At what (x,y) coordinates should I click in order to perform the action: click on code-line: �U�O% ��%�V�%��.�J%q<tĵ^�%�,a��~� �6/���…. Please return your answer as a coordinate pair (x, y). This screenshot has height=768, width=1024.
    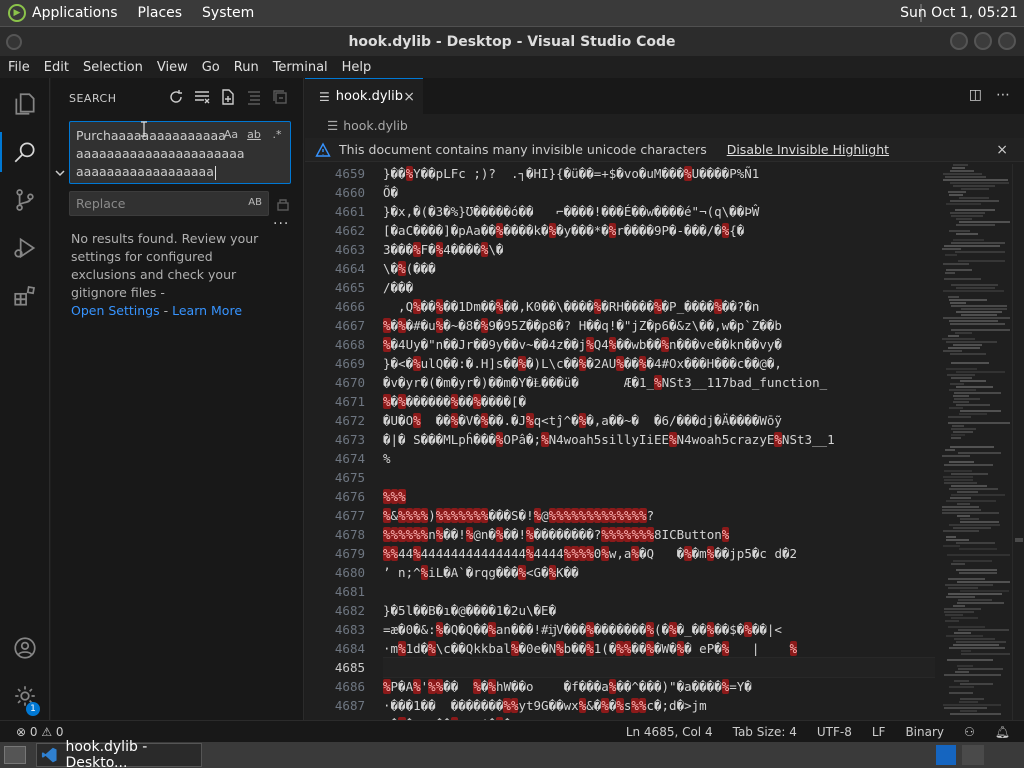
    Looking at the image, I should click on (659, 420).